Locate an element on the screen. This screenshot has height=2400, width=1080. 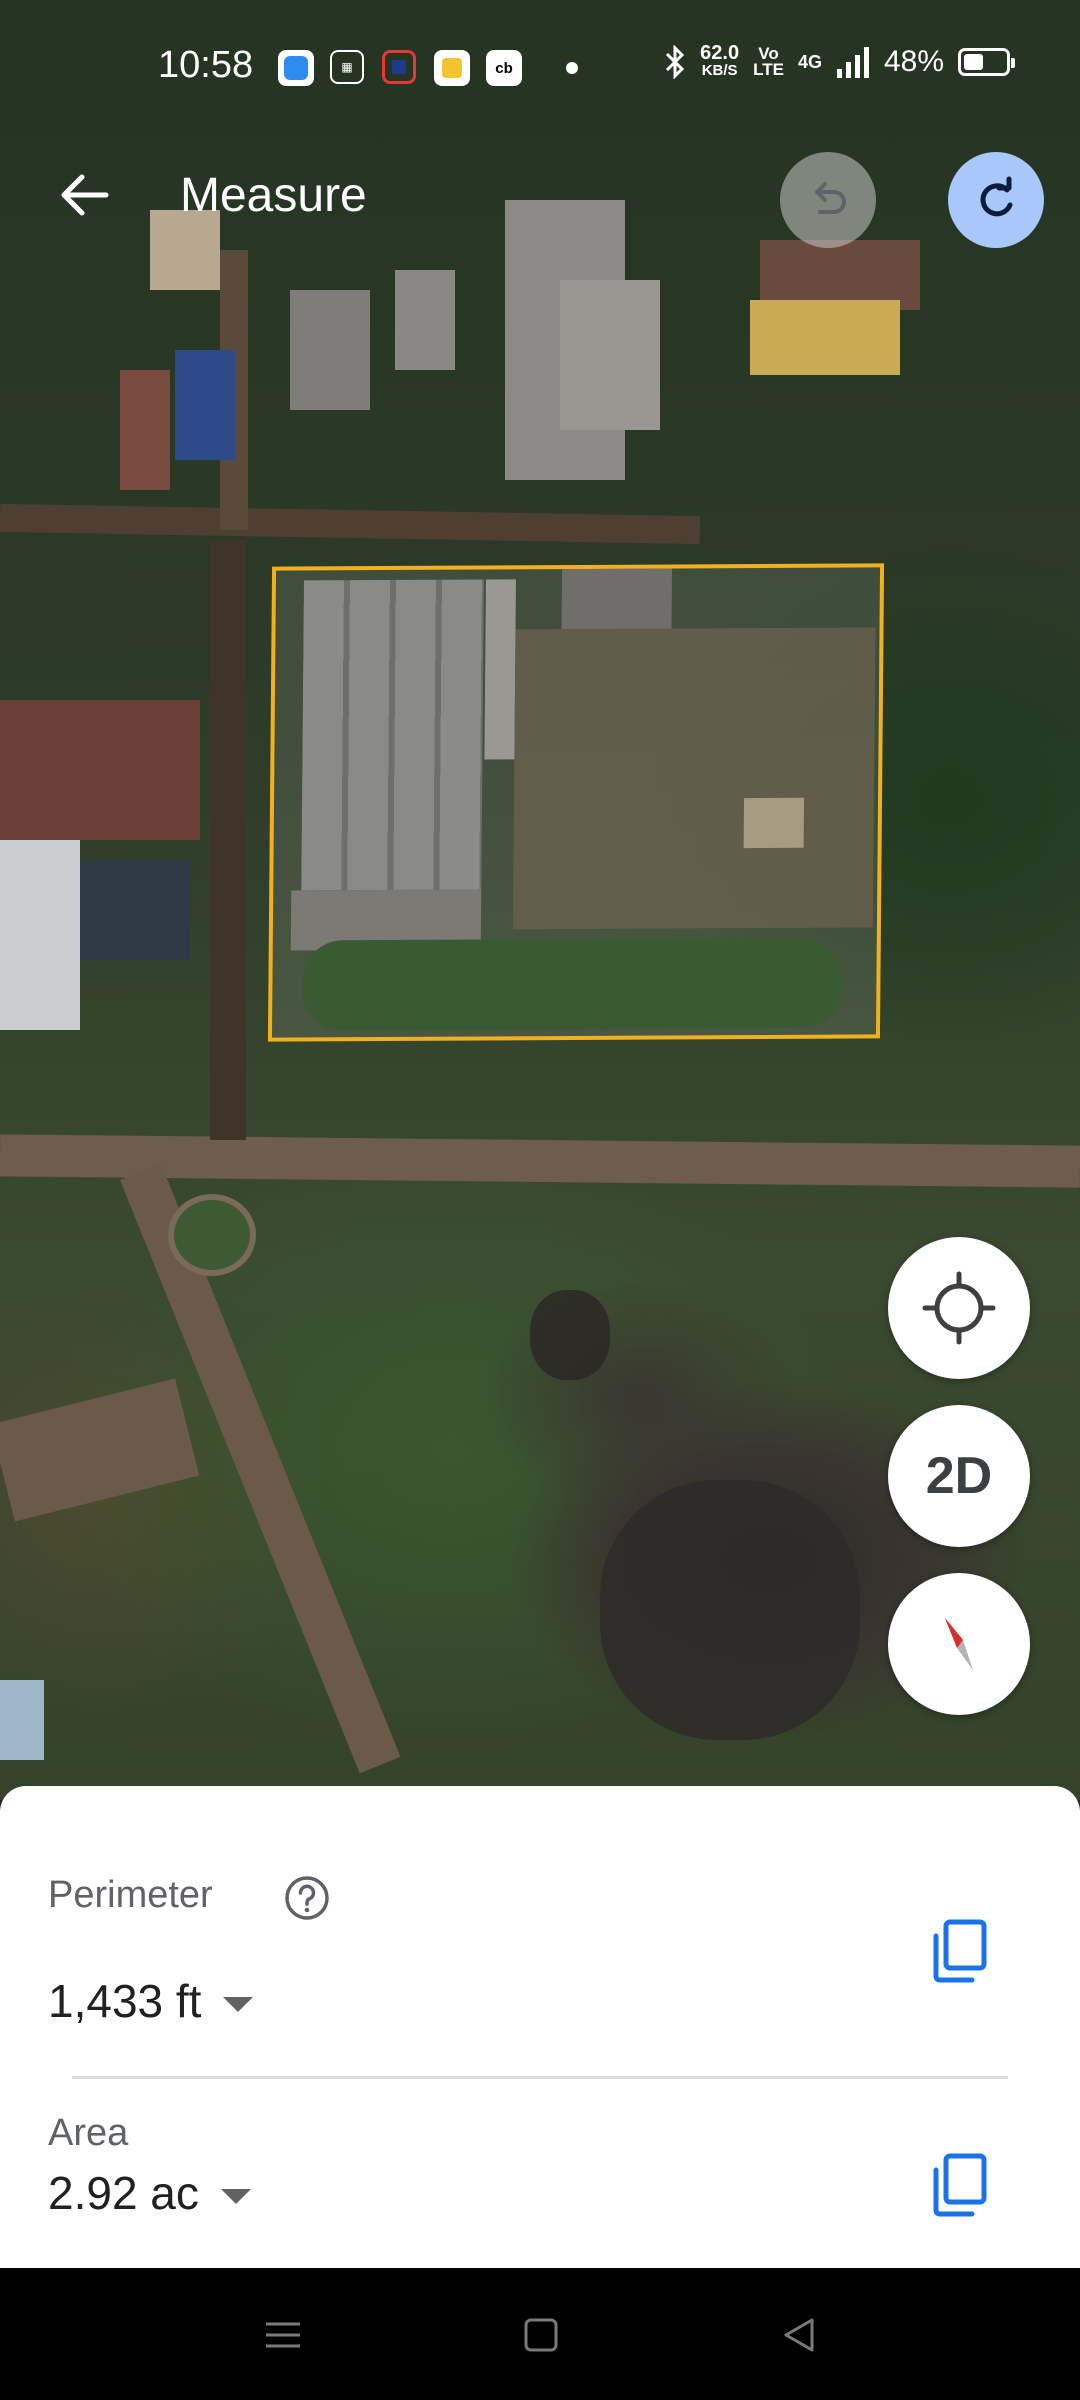
battery-fill is located at coordinates (974, 62).